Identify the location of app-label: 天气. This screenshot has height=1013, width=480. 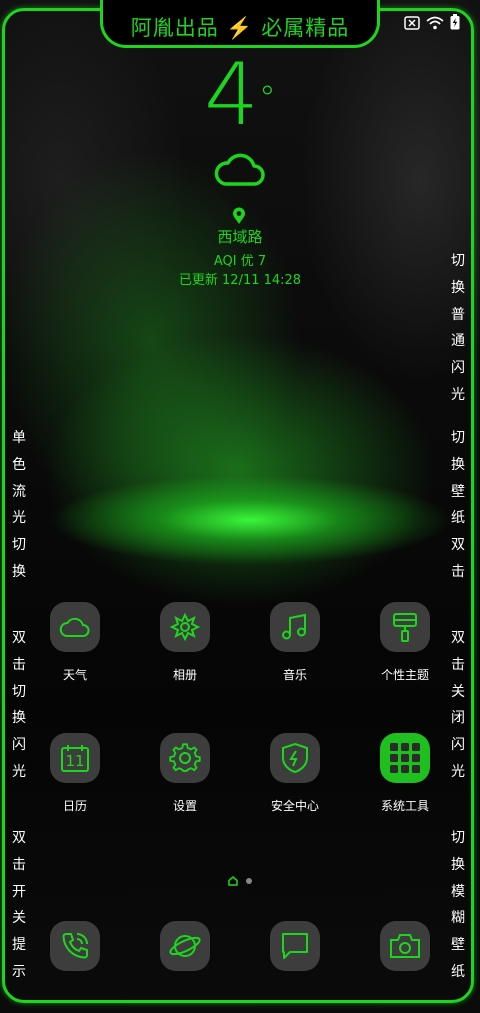
(74, 675).